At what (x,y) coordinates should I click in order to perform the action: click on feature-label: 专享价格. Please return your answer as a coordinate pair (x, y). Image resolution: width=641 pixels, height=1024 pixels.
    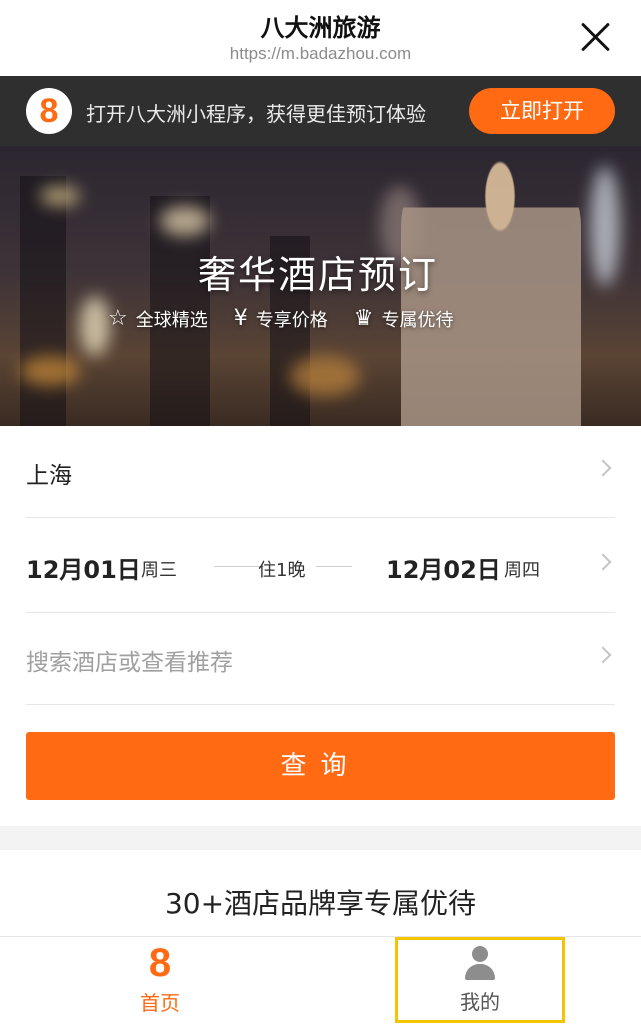
    Looking at the image, I should click on (291, 320).